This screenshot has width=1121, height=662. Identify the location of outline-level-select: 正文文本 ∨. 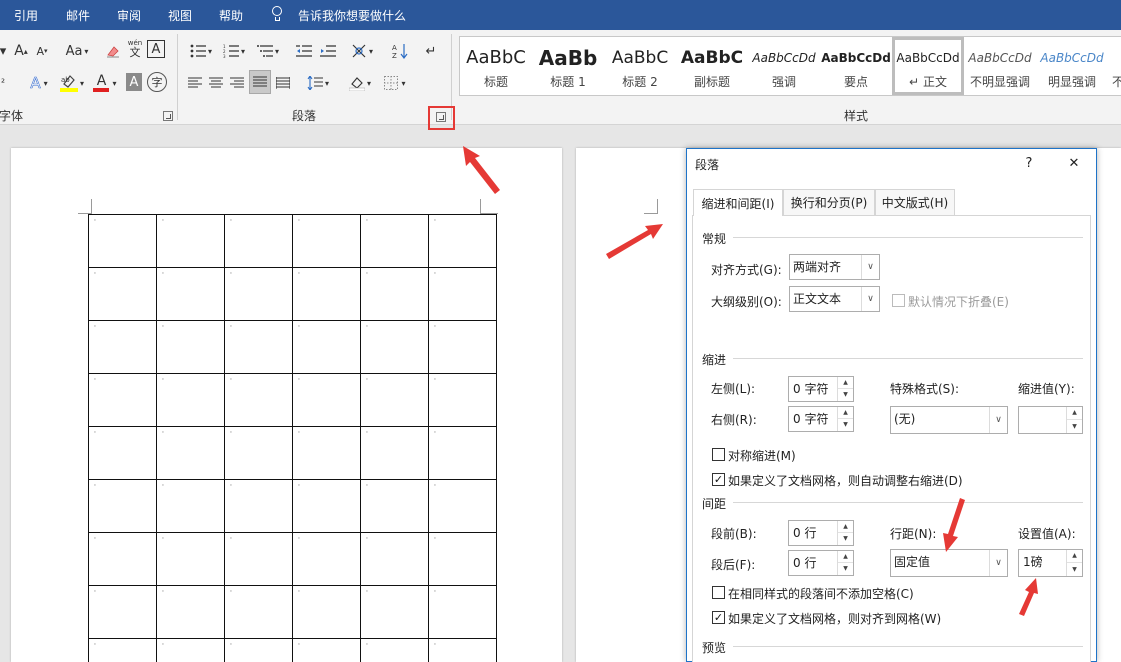
(834, 299).